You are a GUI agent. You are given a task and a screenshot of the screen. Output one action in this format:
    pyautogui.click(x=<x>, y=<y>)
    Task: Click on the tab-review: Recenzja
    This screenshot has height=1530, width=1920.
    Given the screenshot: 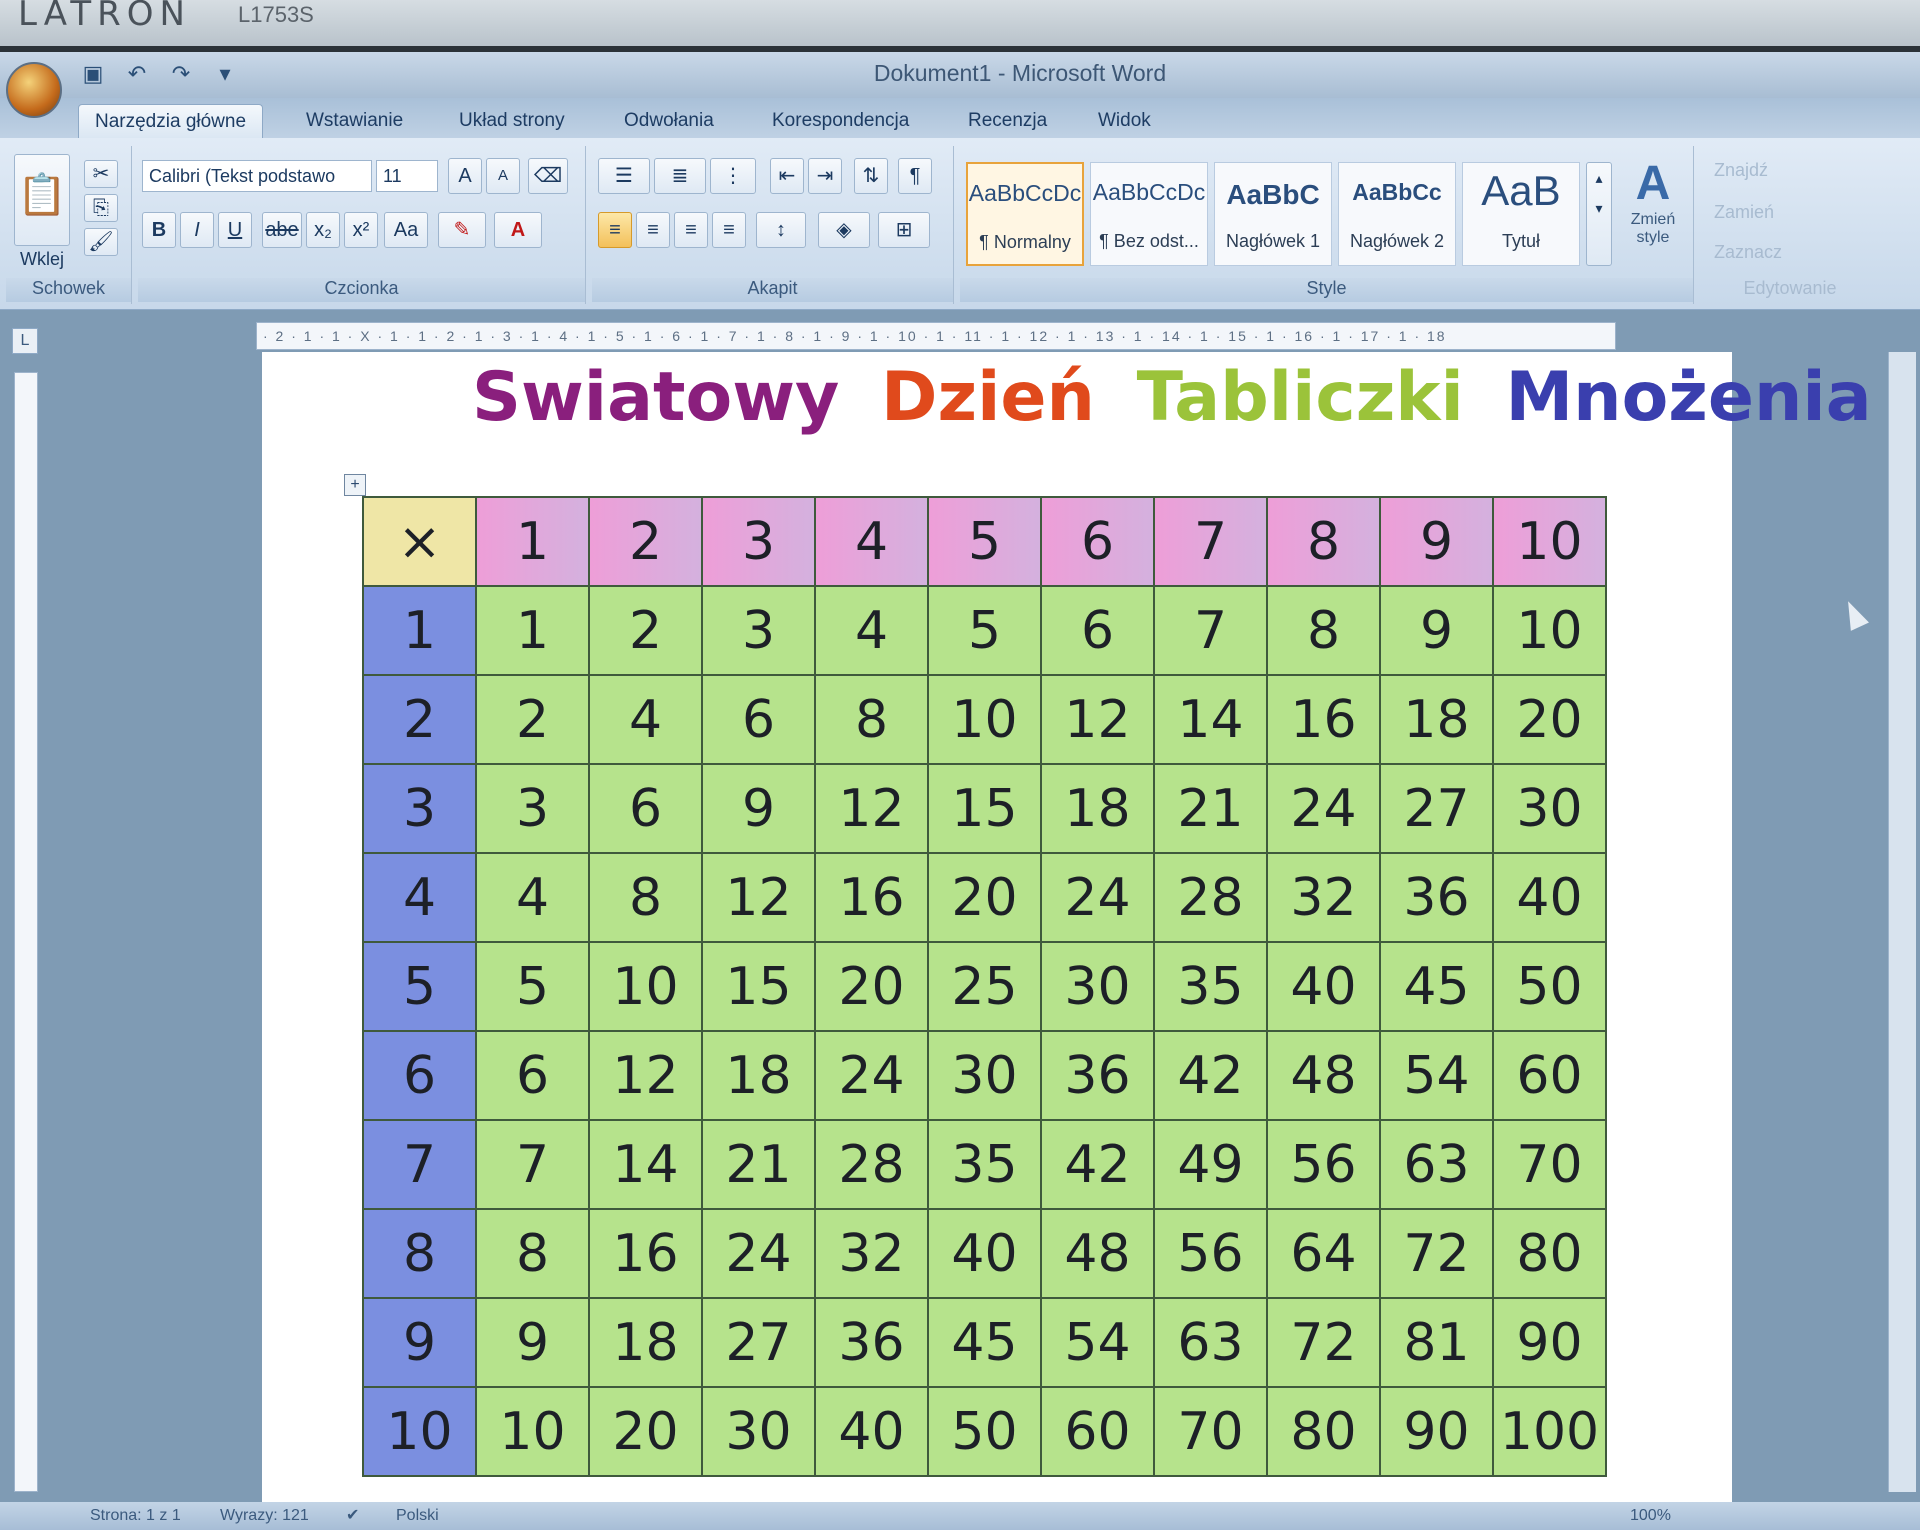 What is the action you would take?
    pyautogui.click(x=1007, y=121)
    